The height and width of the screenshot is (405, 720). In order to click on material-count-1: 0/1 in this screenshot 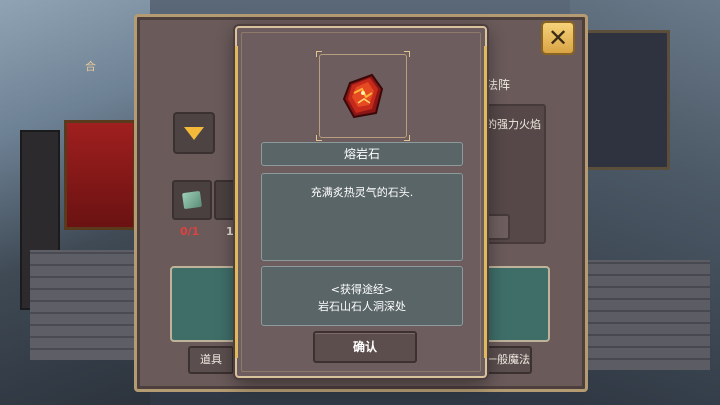, I will do `click(190, 231)`.